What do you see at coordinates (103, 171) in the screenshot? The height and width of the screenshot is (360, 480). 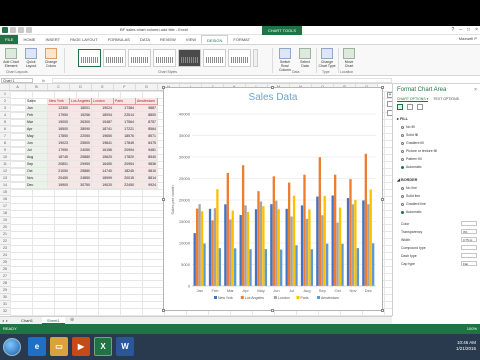 I see `value-cell: 14740` at bounding box center [103, 171].